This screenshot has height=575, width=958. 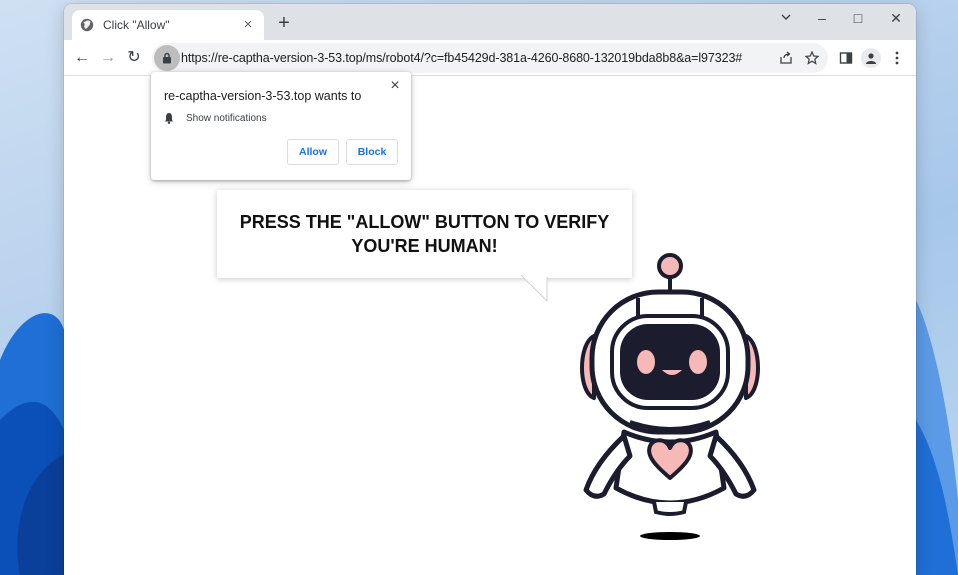 I want to click on profile-avatar, so click(x=871, y=58).